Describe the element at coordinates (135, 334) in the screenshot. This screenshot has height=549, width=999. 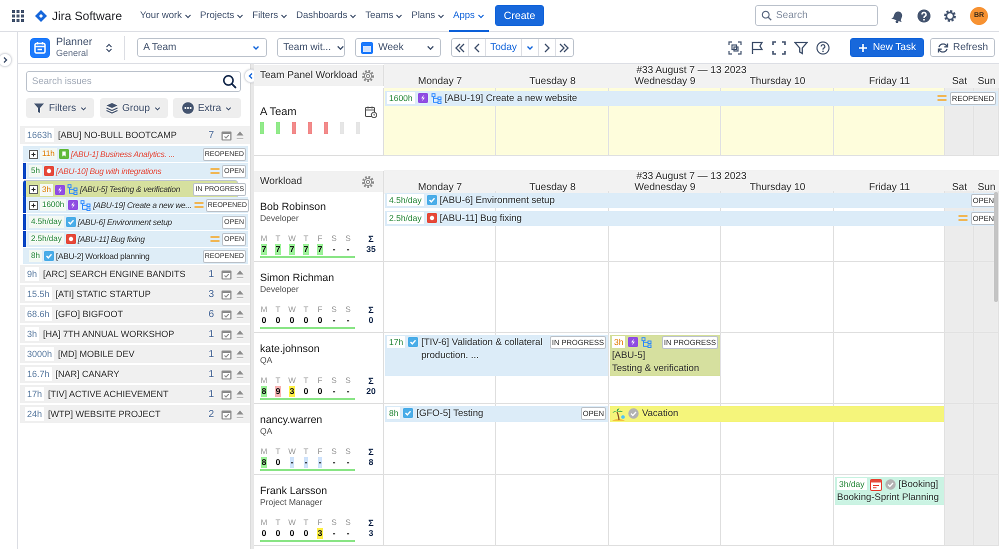
I see `project-row: 3h [HA] 7TH ANNUAL WORKSHOP 1` at that location.